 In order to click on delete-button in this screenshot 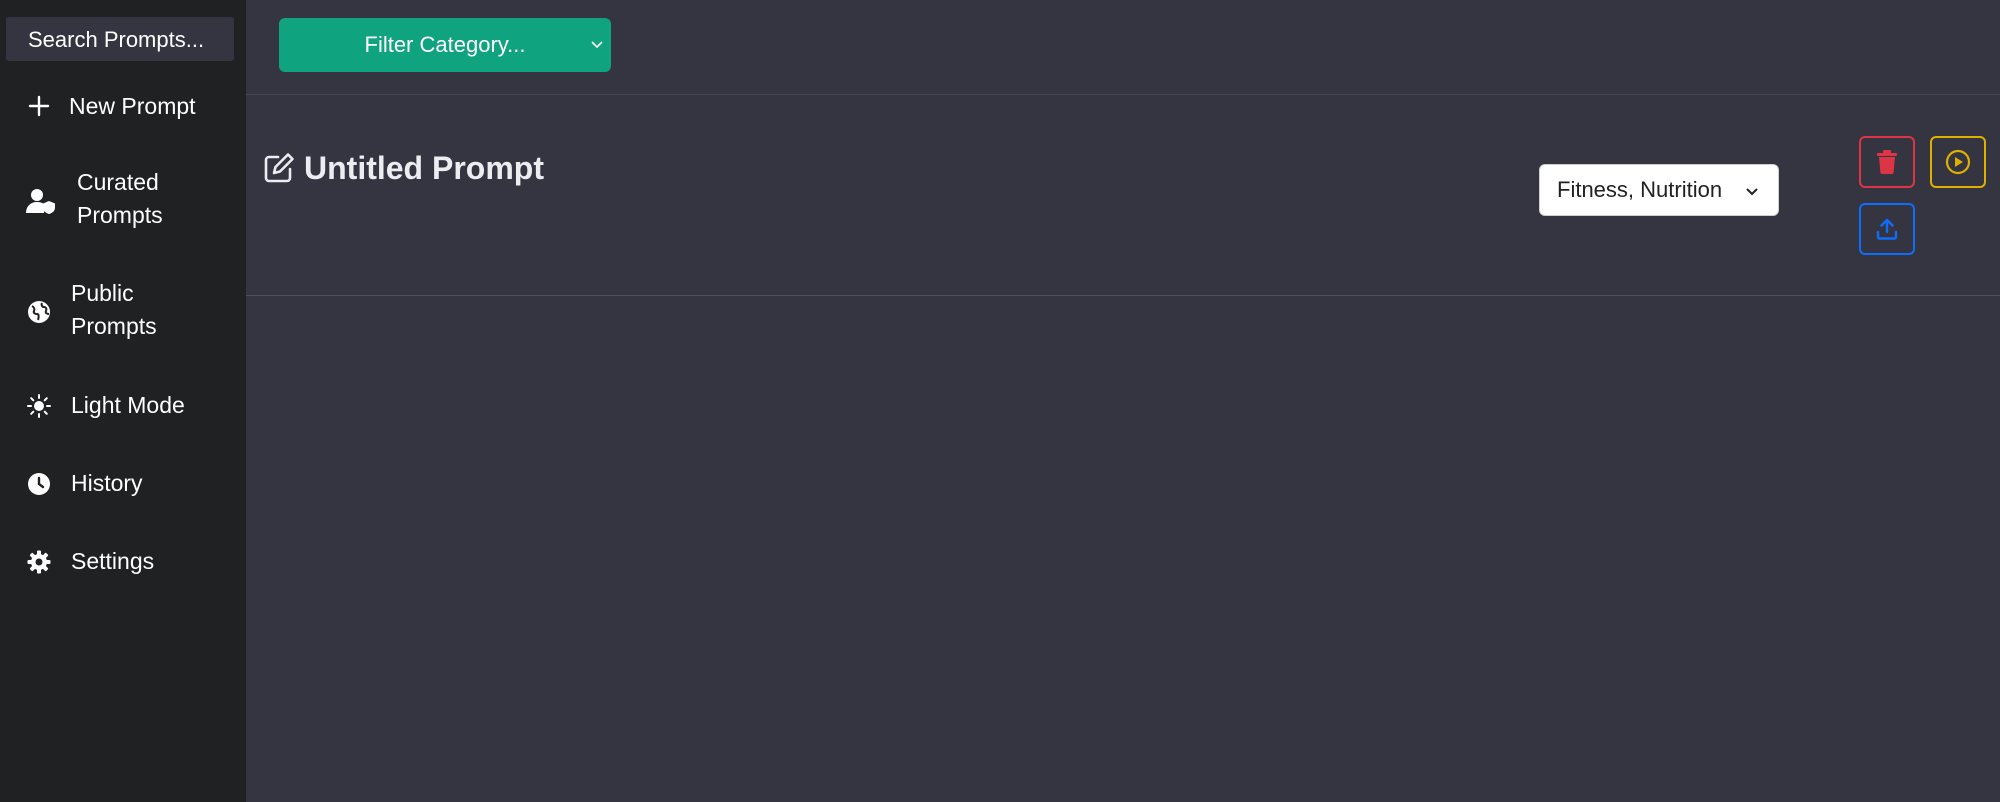, I will do `click(1887, 162)`.